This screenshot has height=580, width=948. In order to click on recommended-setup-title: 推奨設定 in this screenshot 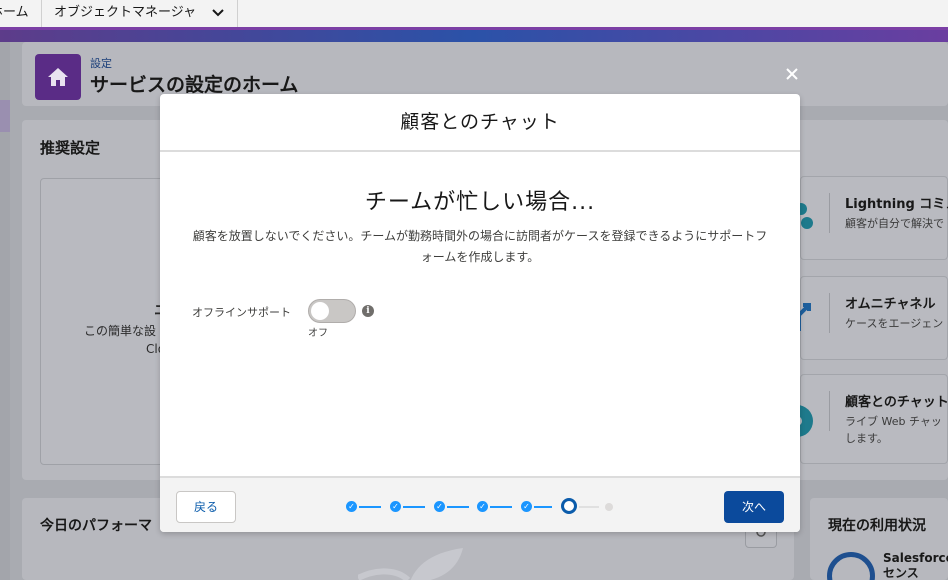, I will do `click(70, 148)`.